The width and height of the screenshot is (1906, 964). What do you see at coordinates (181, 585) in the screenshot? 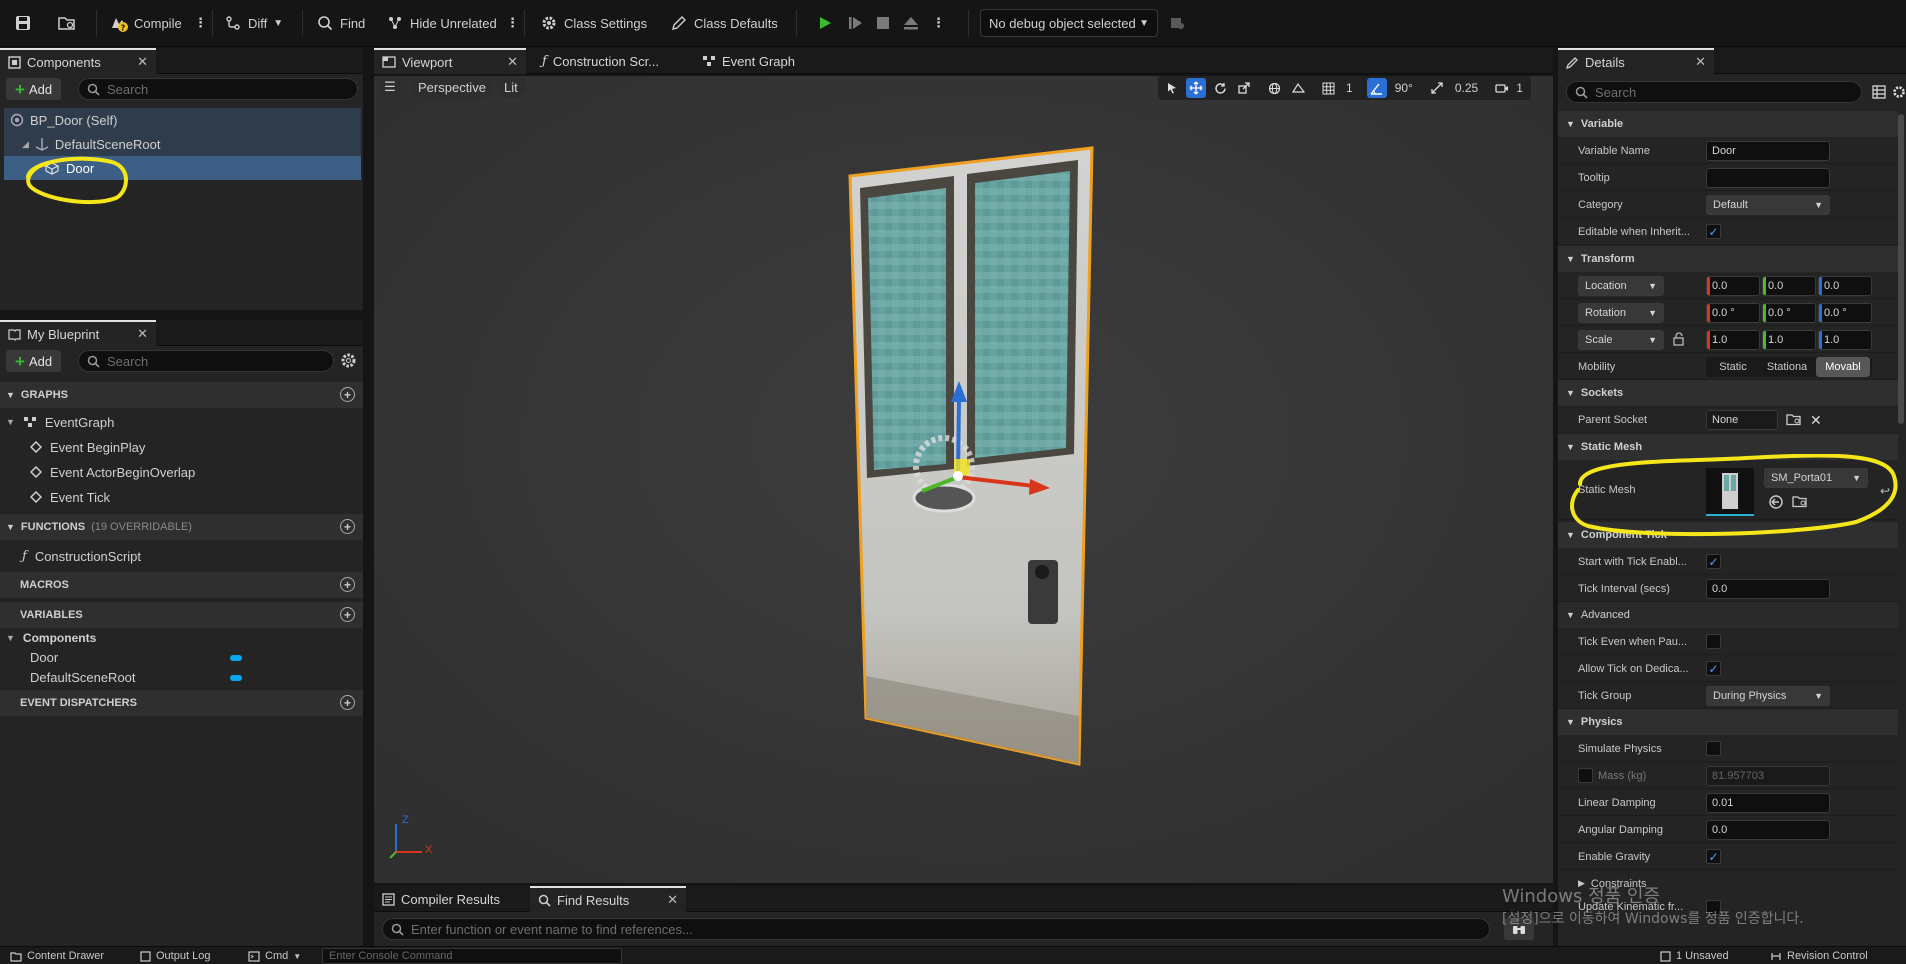
I see `macros-section-header: MACROS +` at bounding box center [181, 585].